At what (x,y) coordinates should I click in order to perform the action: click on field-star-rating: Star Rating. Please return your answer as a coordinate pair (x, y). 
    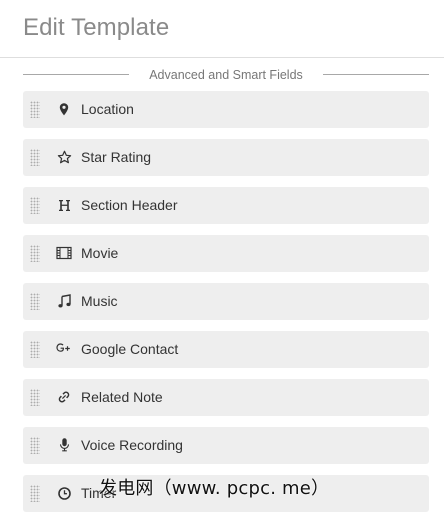
    Looking at the image, I should click on (226, 157).